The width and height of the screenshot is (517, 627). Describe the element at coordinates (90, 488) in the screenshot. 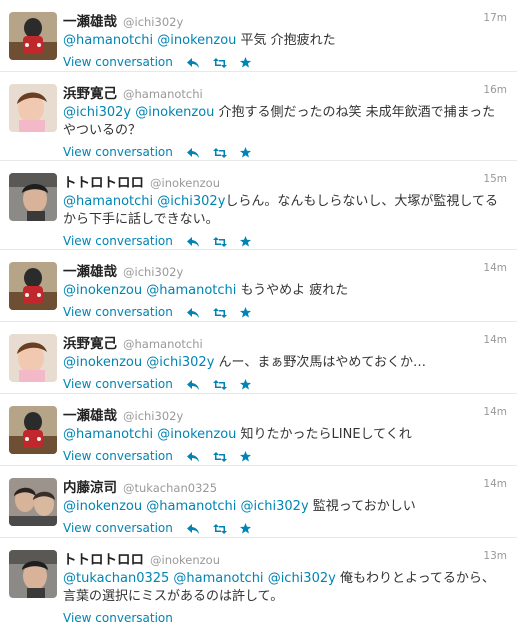

I see `user-fullname: 内藤涼司` at that location.